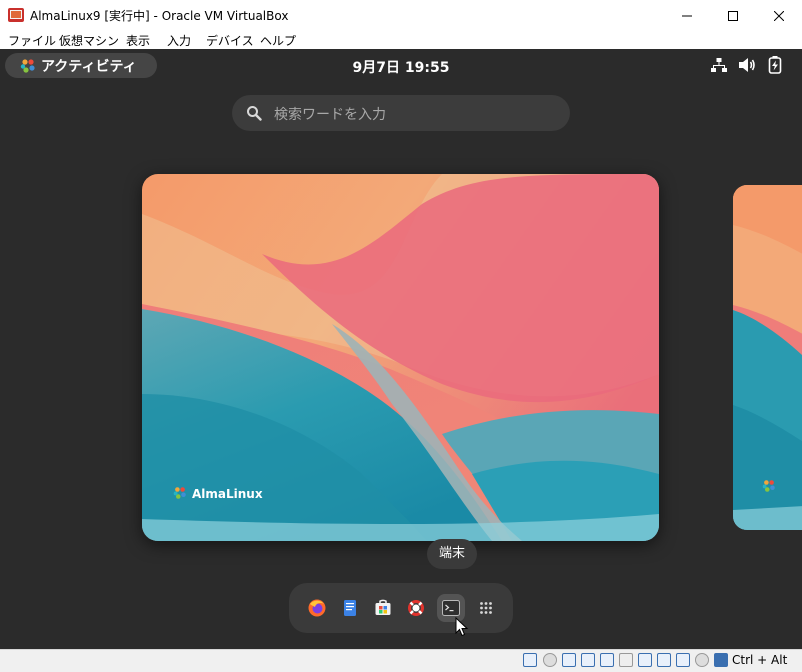 The width and height of the screenshot is (802, 672). What do you see at coordinates (159, 16) in the screenshot?
I see `window-title: AlmaLinux9 [実行中] - Oracle VM VirtualBox` at bounding box center [159, 16].